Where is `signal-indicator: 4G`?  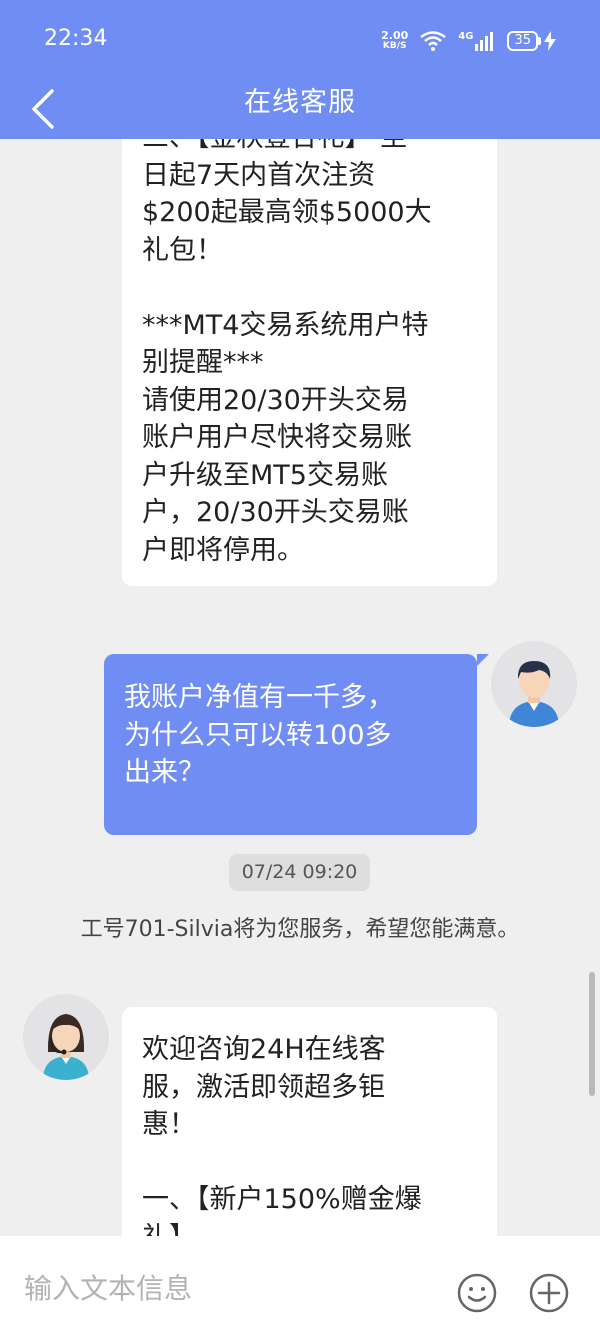 signal-indicator: 4G is located at coordinates (476, 41).